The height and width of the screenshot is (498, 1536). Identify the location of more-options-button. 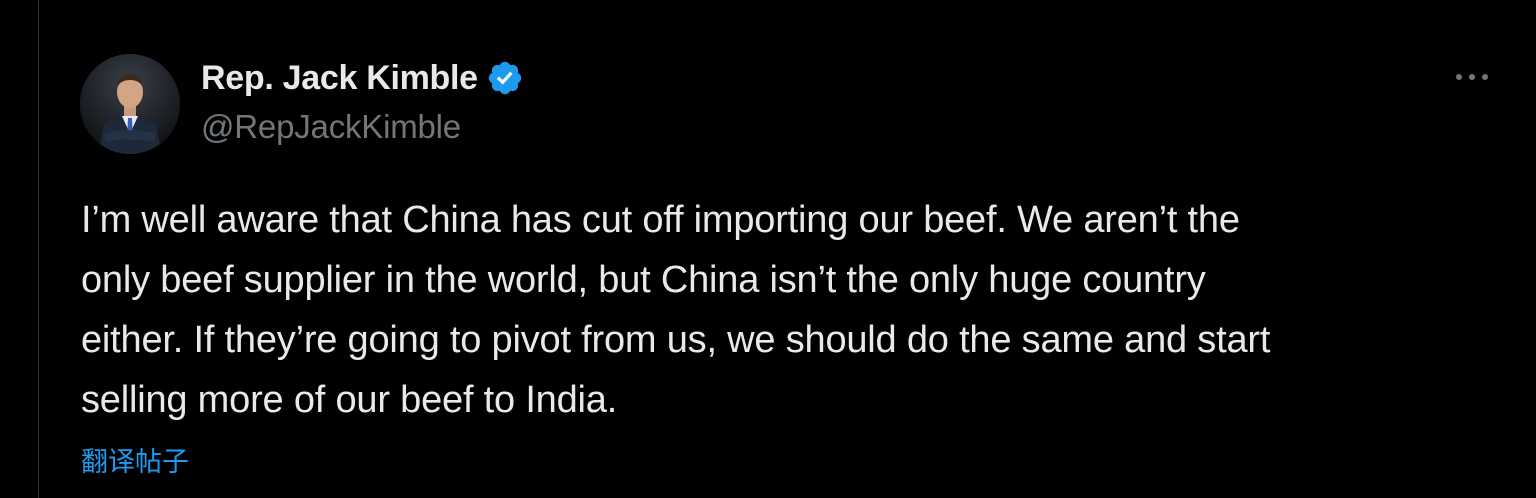
(1472, 77).